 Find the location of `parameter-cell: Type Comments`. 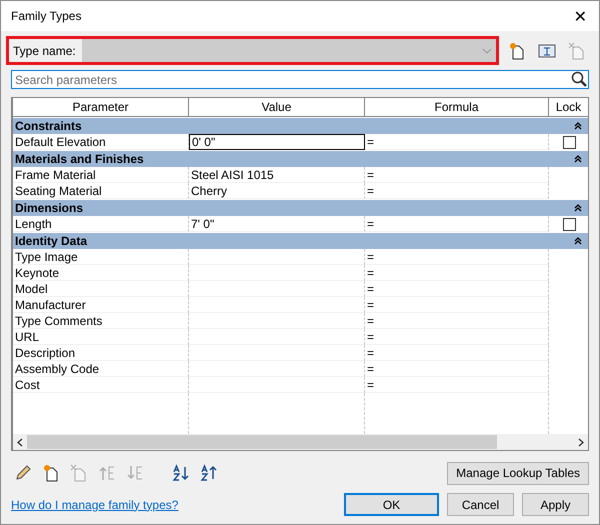

parameter-cell: Type Comments is located at coordinates (101, 321).